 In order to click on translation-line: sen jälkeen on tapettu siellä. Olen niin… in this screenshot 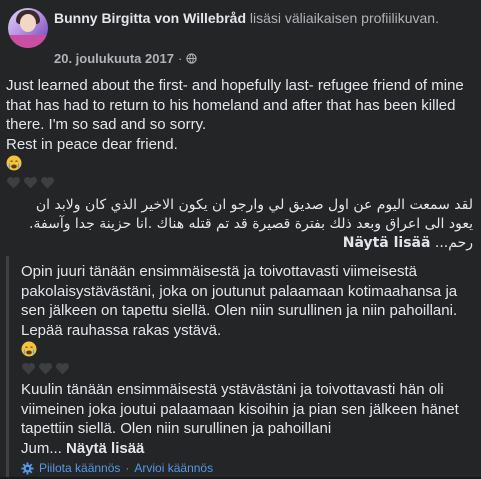, I will do `click(239, 310)`.